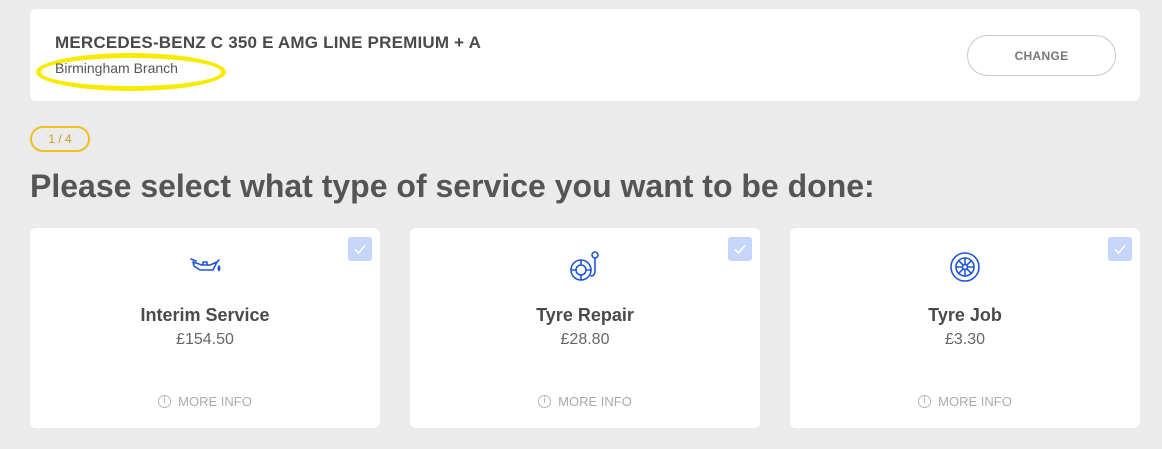 This screenshot has height=449, width=1162. I want to click on branch-highlight: Birmingham Branch, so click(131, 72).